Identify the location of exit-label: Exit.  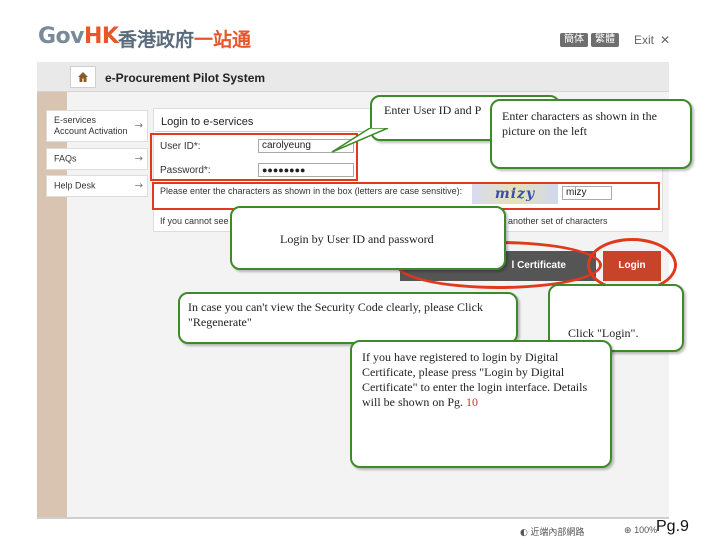
(644, 40).